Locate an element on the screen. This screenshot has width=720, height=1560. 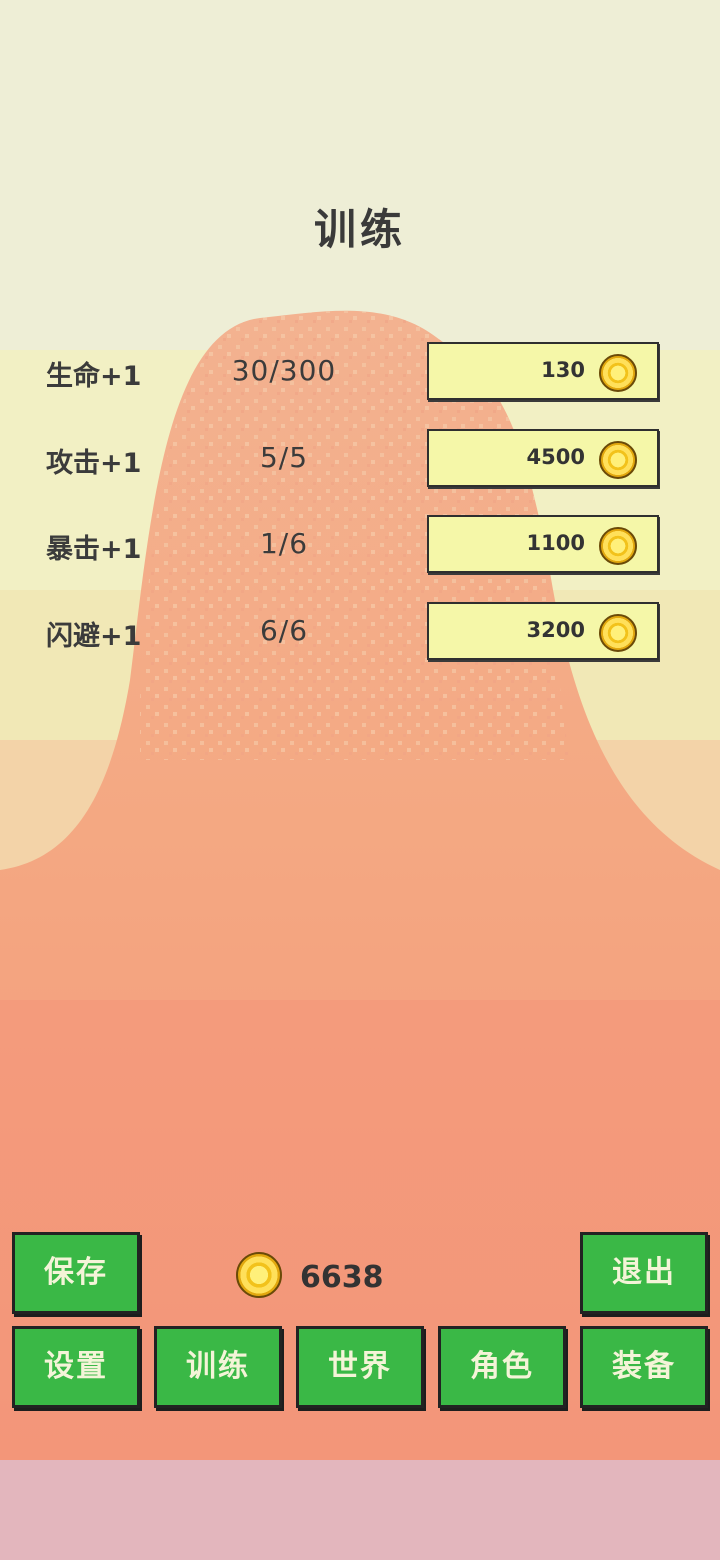
gold-display: 6638 is located at coordinates (326, 1277).